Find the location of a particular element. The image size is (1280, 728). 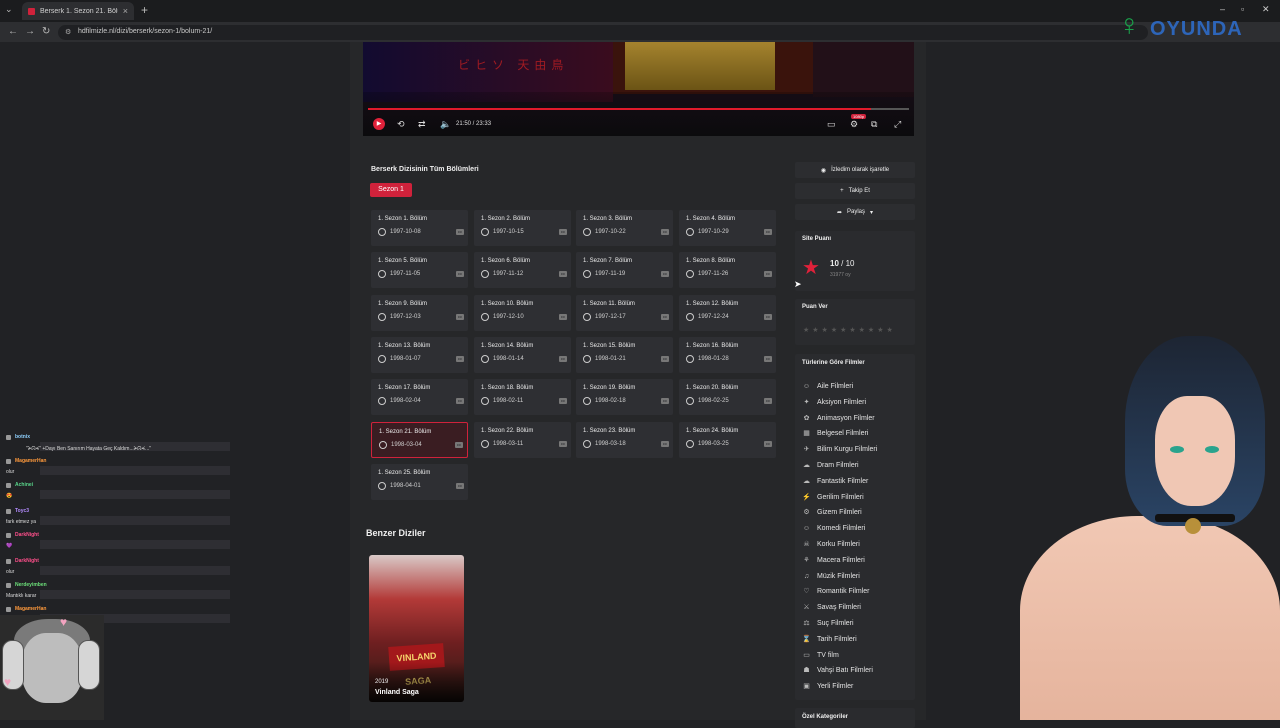

mark-watched-button: ◉ İzledim olarak işaretle is located at coordinates (855, 170).